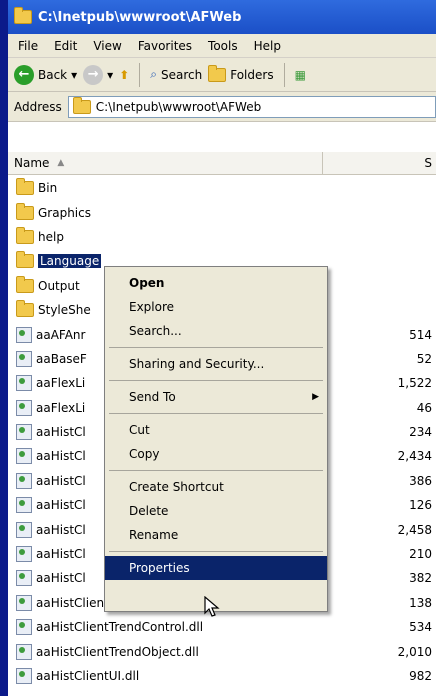 The image size is (436, 696). What do you see at coordinates (107, 46) in the screenshot?
I see `menu-view: View` at bounding box center [107, 46].